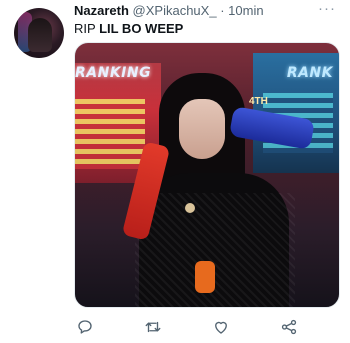  Describe the element at coordinates (245, 10) in the screenshot. I see `tweet-timestamp: 10min` at that location.